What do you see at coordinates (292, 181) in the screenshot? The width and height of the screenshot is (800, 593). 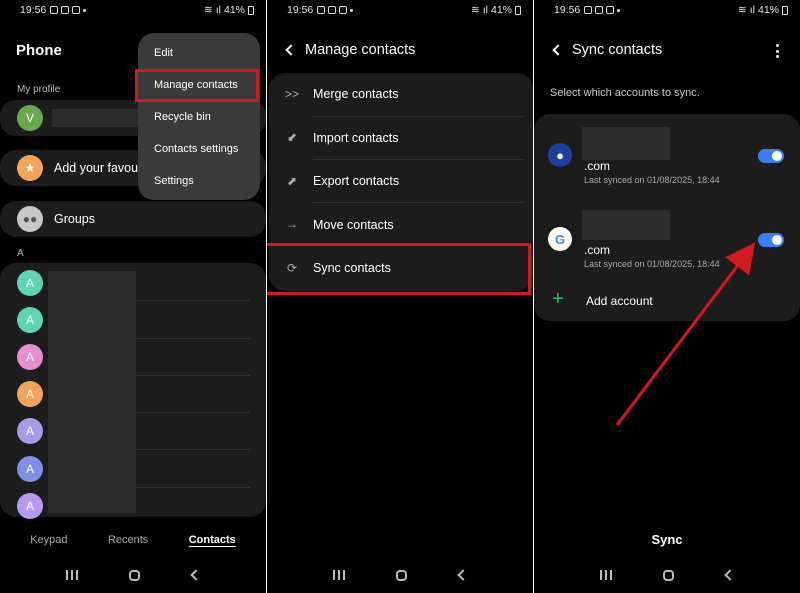 I see `export-icon: ⬈` at bounding box center [292, 181].